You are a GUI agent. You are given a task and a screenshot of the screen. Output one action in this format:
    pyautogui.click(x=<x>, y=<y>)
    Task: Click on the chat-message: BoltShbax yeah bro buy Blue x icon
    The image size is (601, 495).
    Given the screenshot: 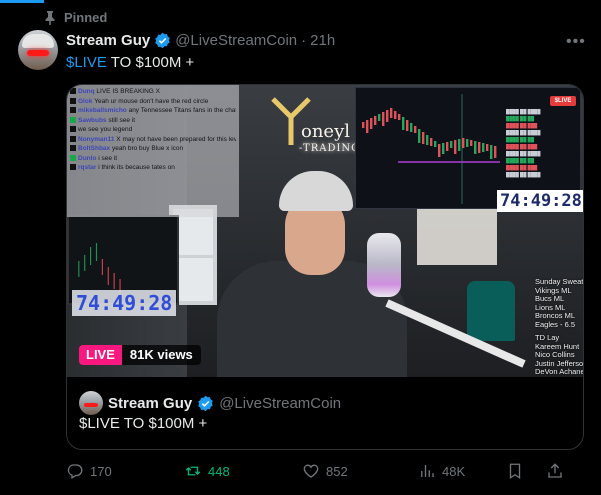 What is the action you would take?
    pyautogui.click(x=153, y=149)
    